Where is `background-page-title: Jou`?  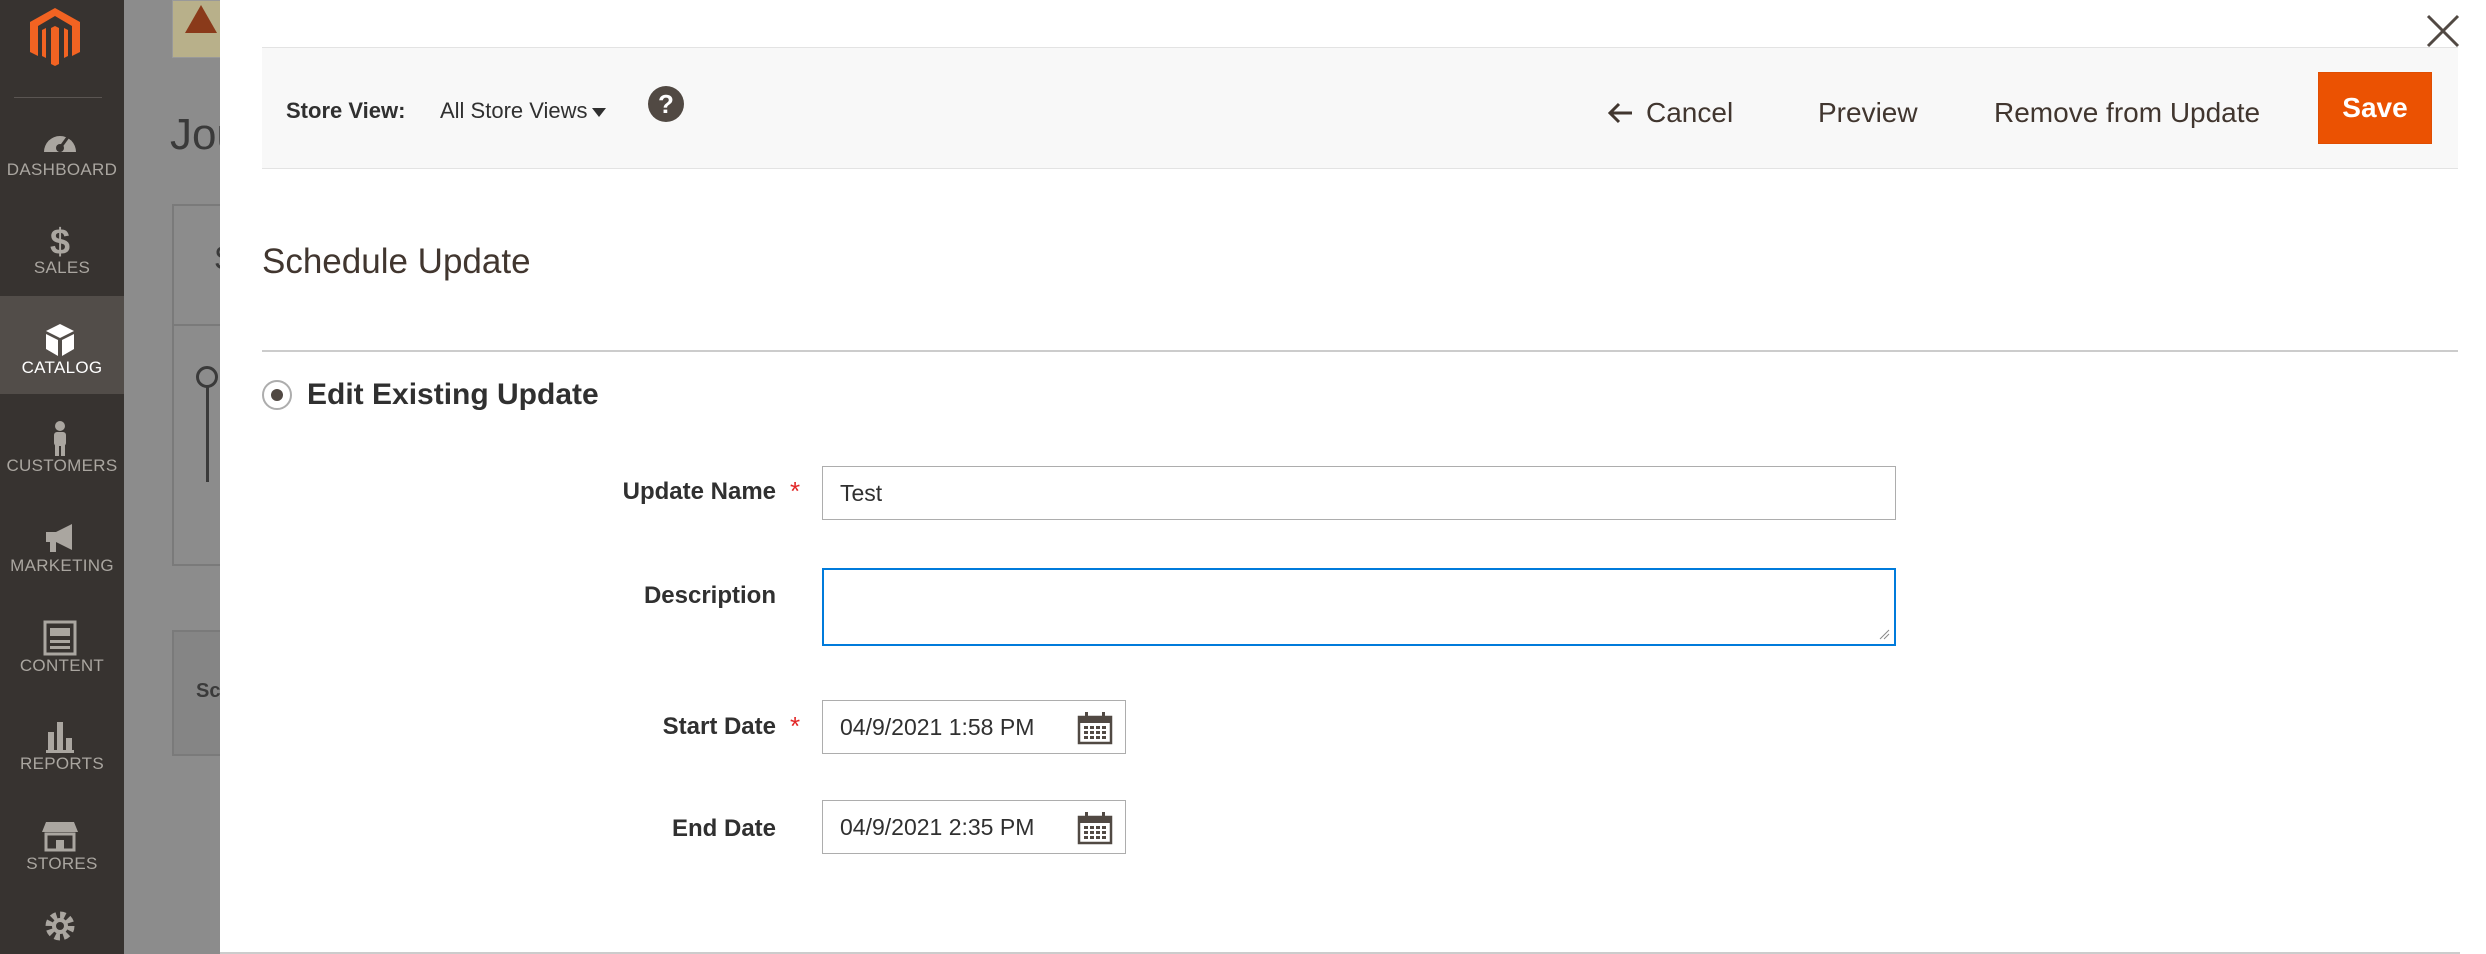 background-page-title: Jou is located at coordinates (195, 134).